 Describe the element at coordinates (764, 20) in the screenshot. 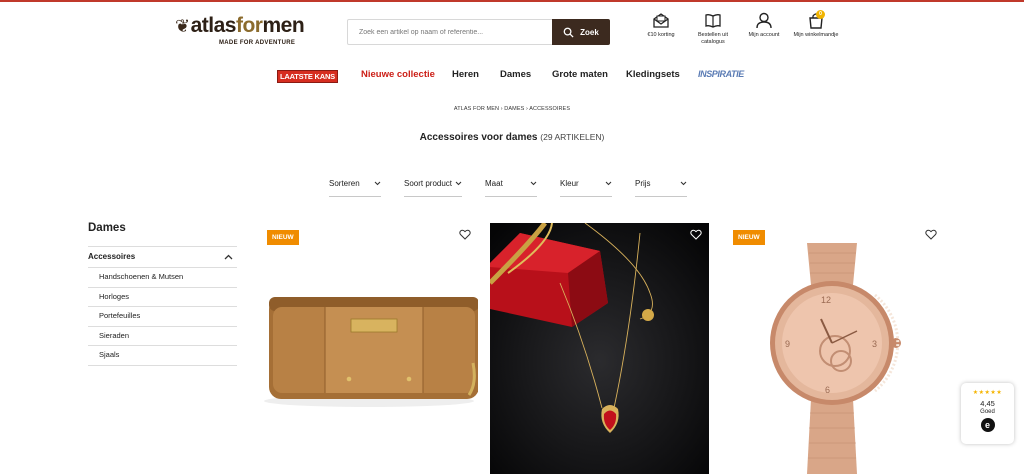

I see `user-icon` at that location.